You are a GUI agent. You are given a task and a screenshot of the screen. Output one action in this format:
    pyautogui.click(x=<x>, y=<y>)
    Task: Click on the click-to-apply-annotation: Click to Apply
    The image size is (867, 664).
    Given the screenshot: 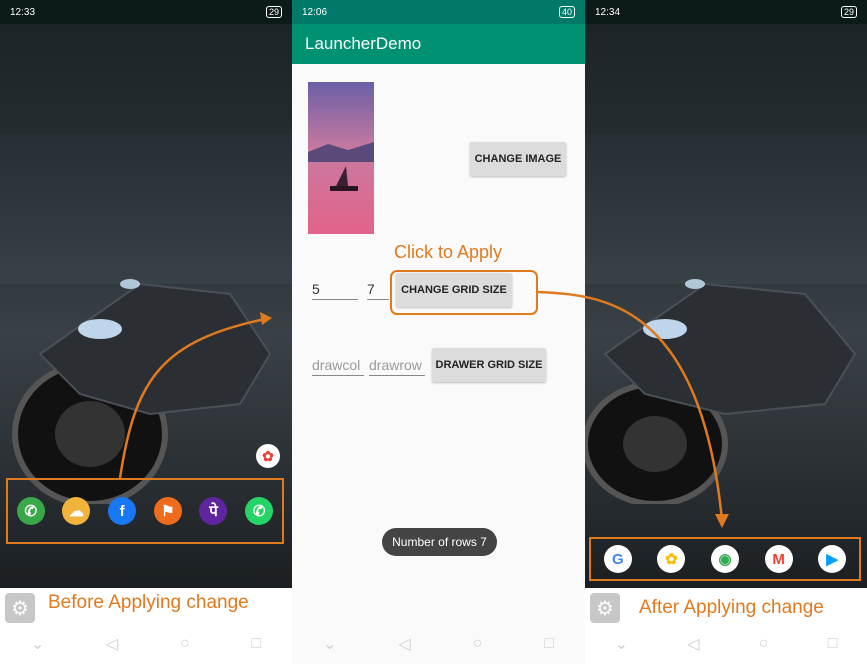 What is the action you would take?
    pyautogui.click(x=448, y=252)
    